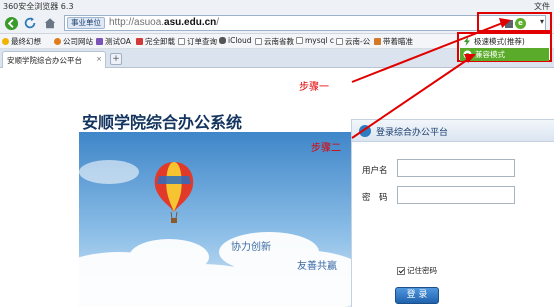 The width and height of the screenshot is (554, 307). Describe the element at coordinates (222, 40) in the screenshot. I see `apple-icon` at that location.